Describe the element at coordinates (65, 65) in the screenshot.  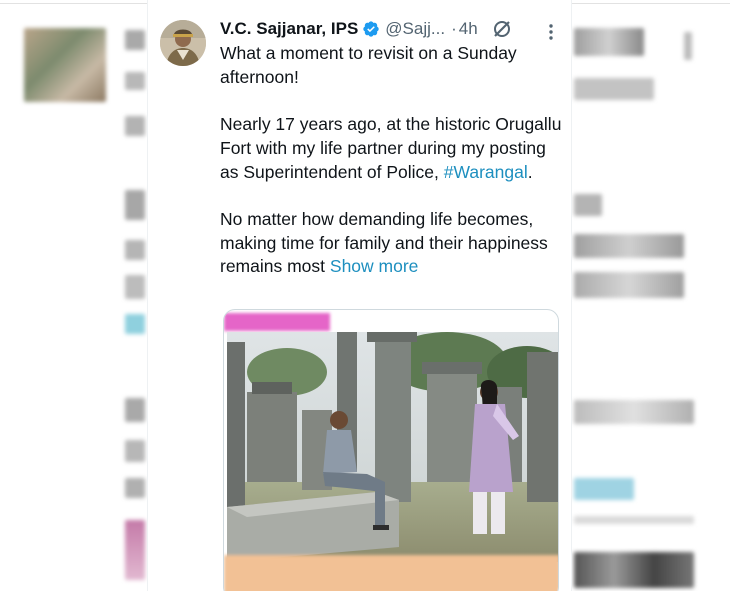
I see `blurred-avatar` at that location.